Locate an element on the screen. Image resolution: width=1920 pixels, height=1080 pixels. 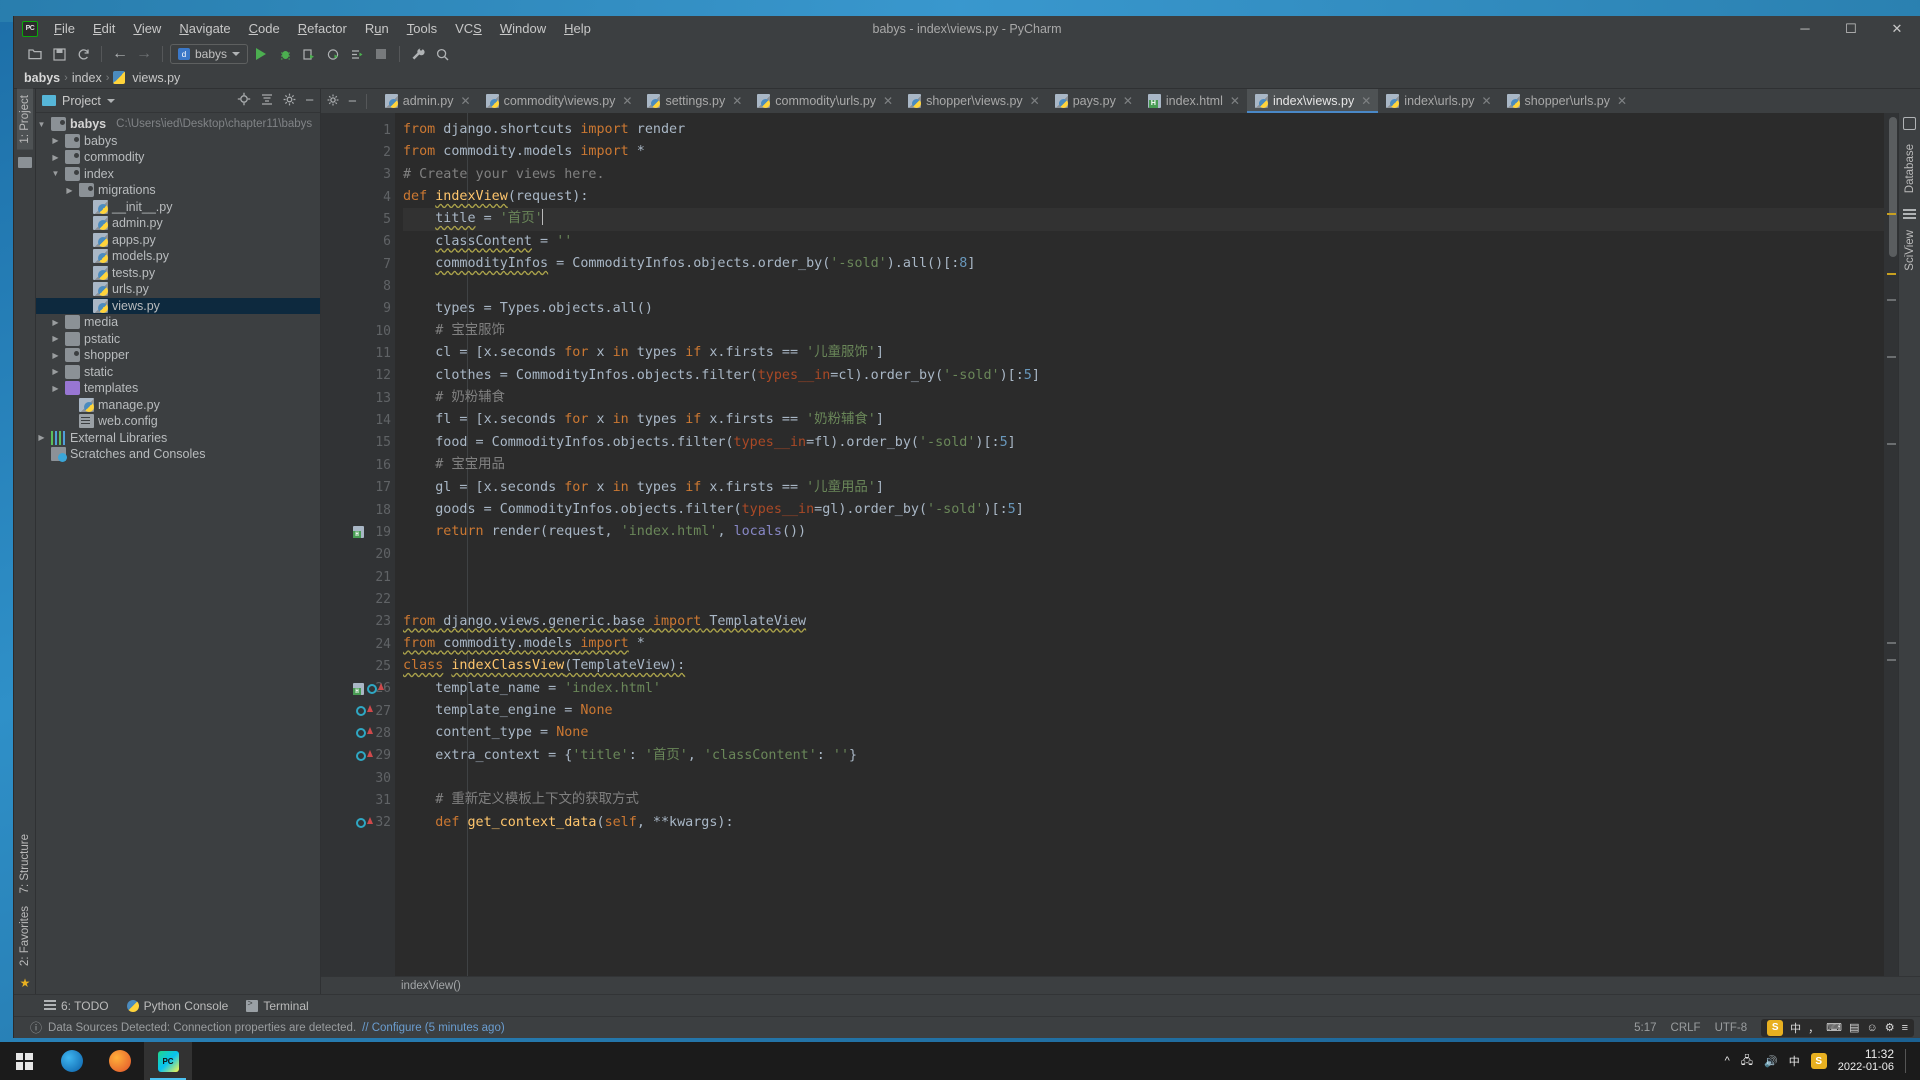
code-line-13: # 奶粉辅食 is located at coordinates (1143, 398).